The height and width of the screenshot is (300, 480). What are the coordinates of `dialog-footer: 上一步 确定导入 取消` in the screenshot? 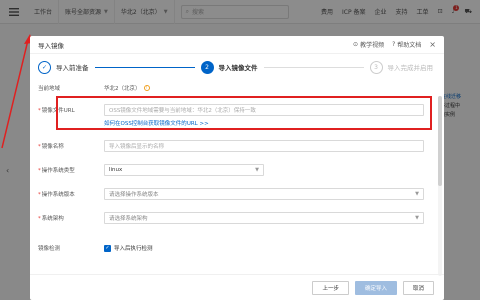 It's located at (237, 287).